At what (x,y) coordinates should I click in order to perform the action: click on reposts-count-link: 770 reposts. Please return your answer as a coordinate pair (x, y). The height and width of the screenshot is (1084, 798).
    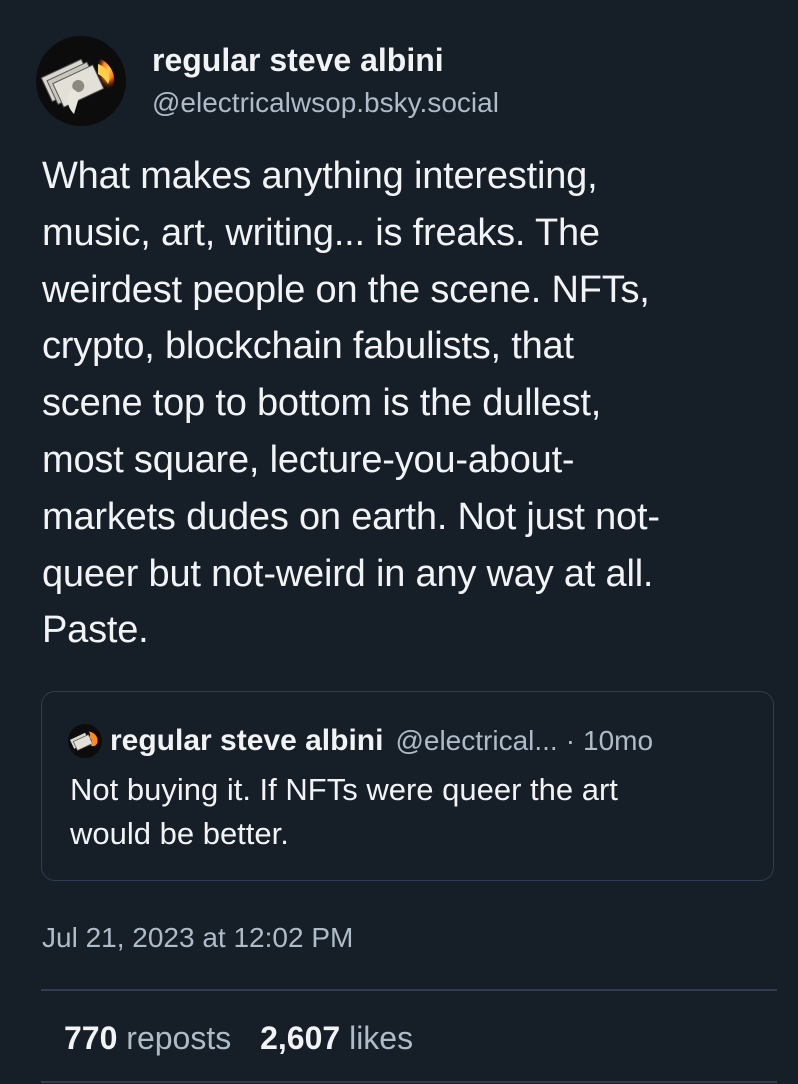
    Looking at the image, I should click on (147, 1038).